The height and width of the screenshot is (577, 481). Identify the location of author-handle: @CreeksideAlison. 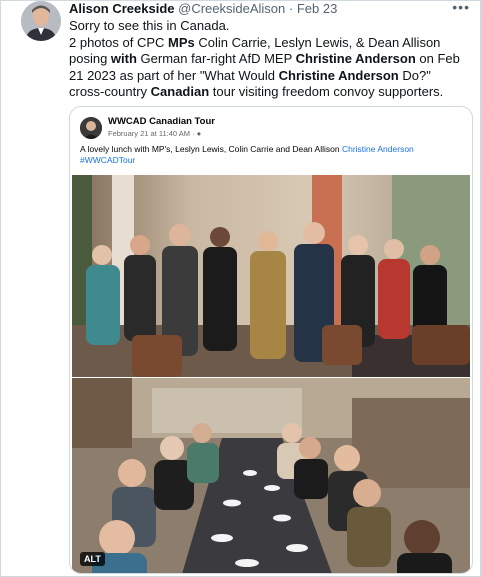
(231, 8).